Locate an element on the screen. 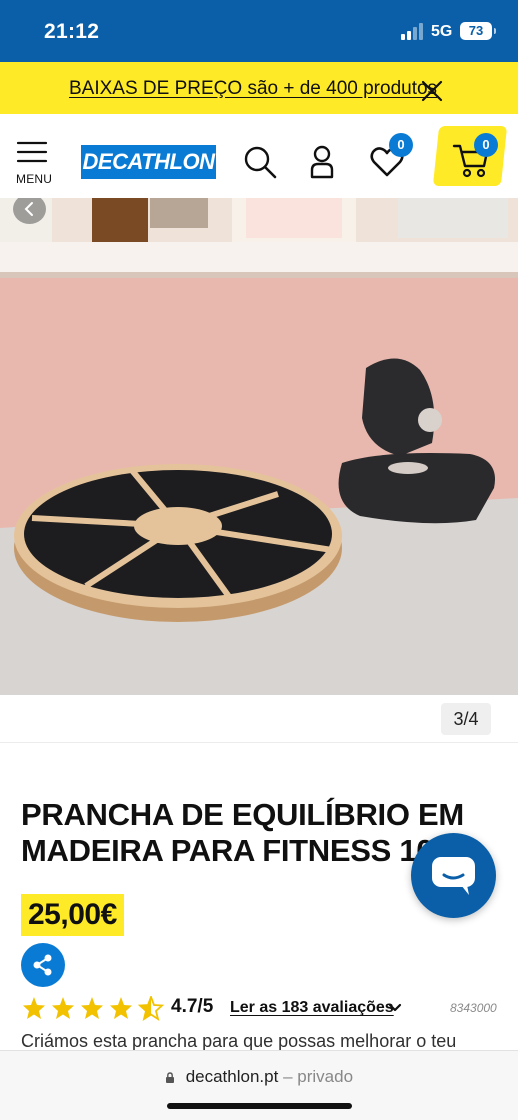  rating-row: 4.7/5 Ler as 183 avaliações 8343000 is located at coordinates (262, 1008).